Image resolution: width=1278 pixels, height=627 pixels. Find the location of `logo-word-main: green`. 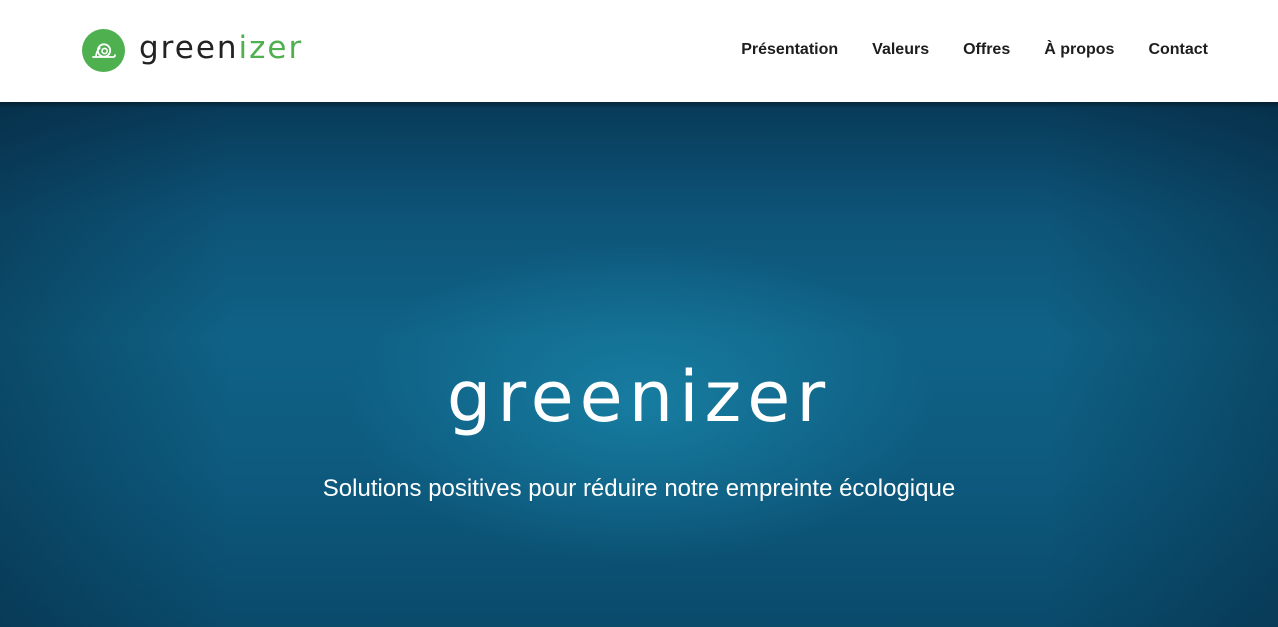

logo-word-main: green is located at coordinates (189, 48).